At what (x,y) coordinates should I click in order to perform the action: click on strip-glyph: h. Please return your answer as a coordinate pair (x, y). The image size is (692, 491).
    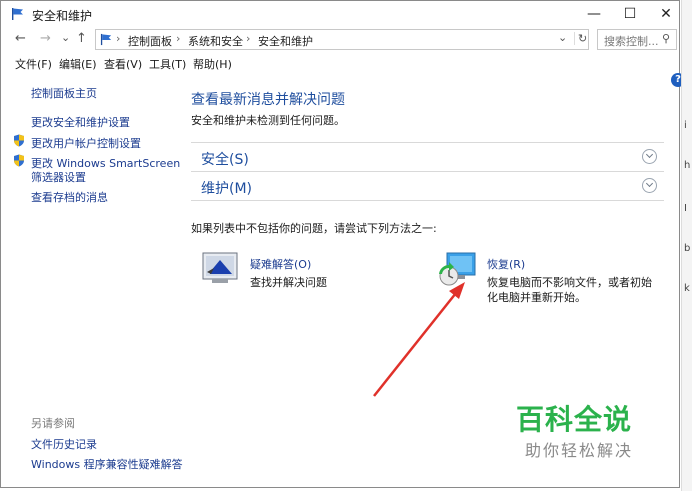
    Looking at the image, I should click on (687, 165).